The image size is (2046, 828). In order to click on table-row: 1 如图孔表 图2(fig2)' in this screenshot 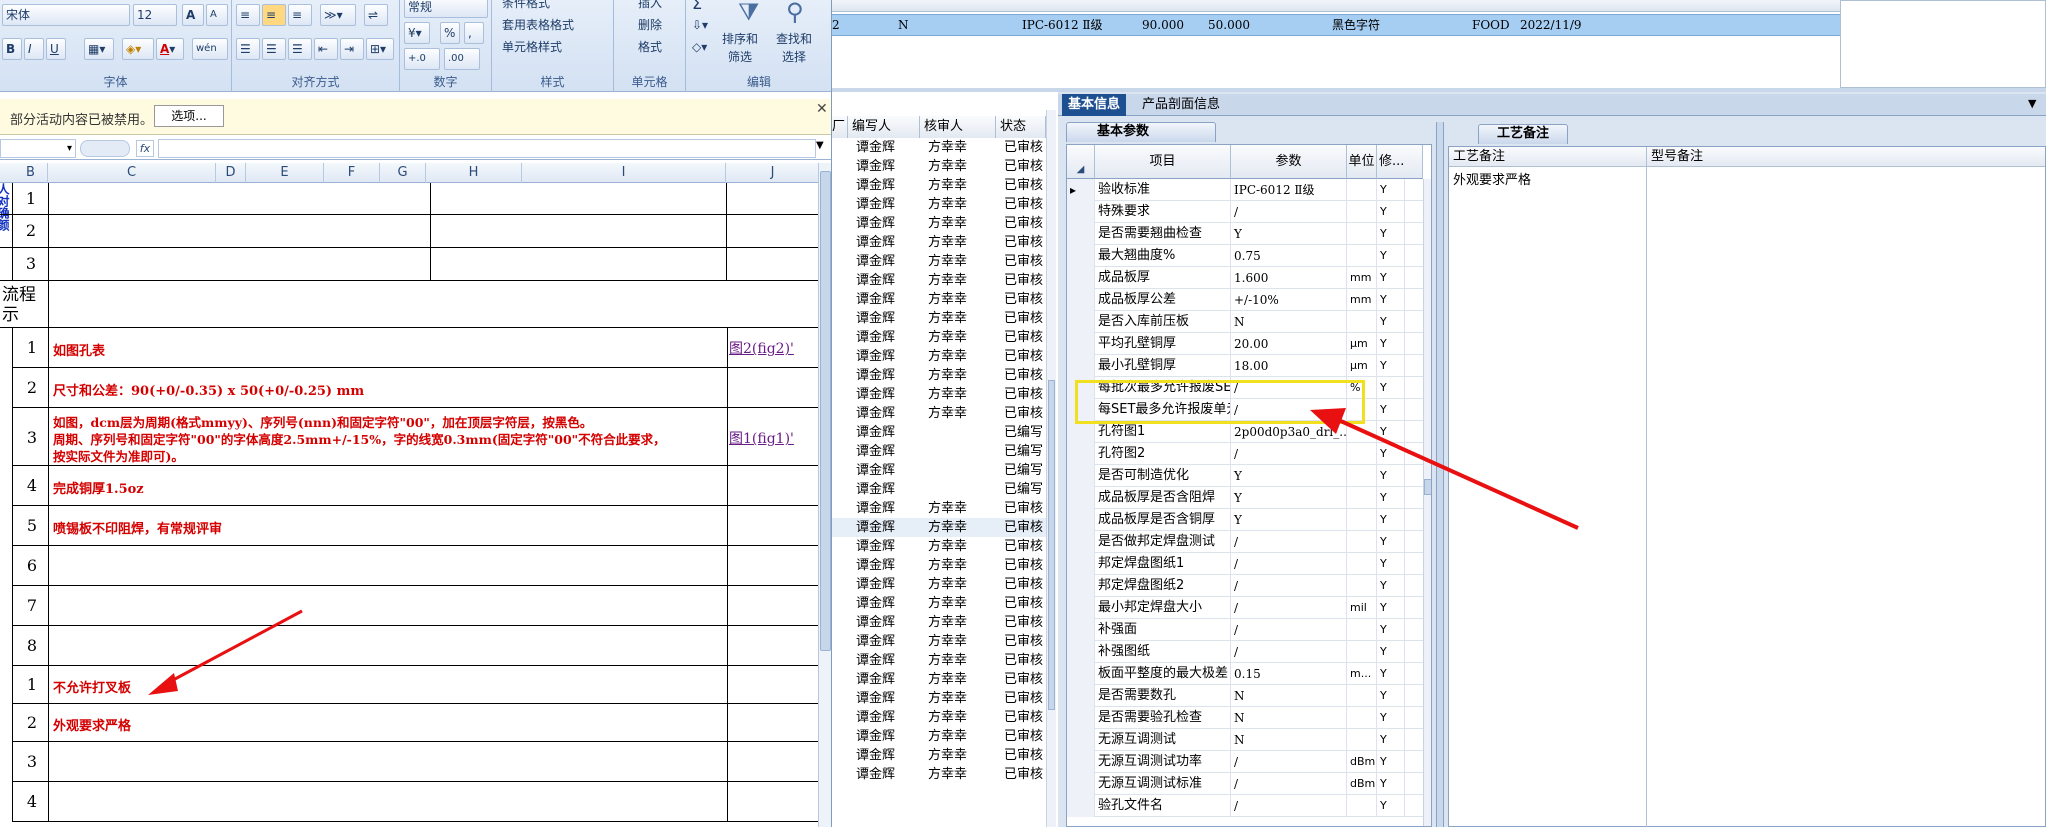, I will do `click(415, 348)`.